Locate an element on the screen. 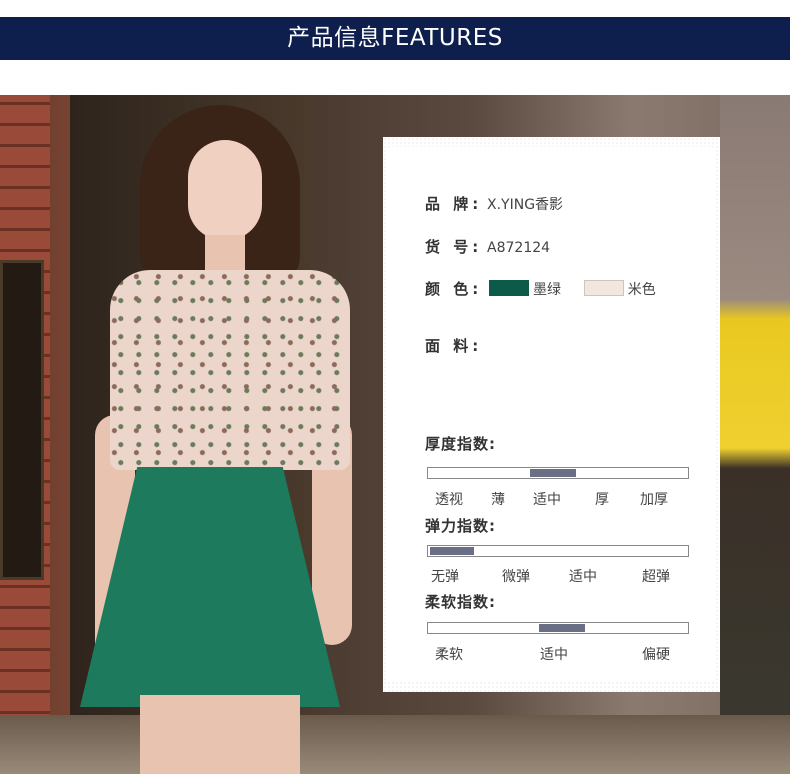 This screenshot has width=790, height=774. swatch-beige is located at coordinates (603, 288).